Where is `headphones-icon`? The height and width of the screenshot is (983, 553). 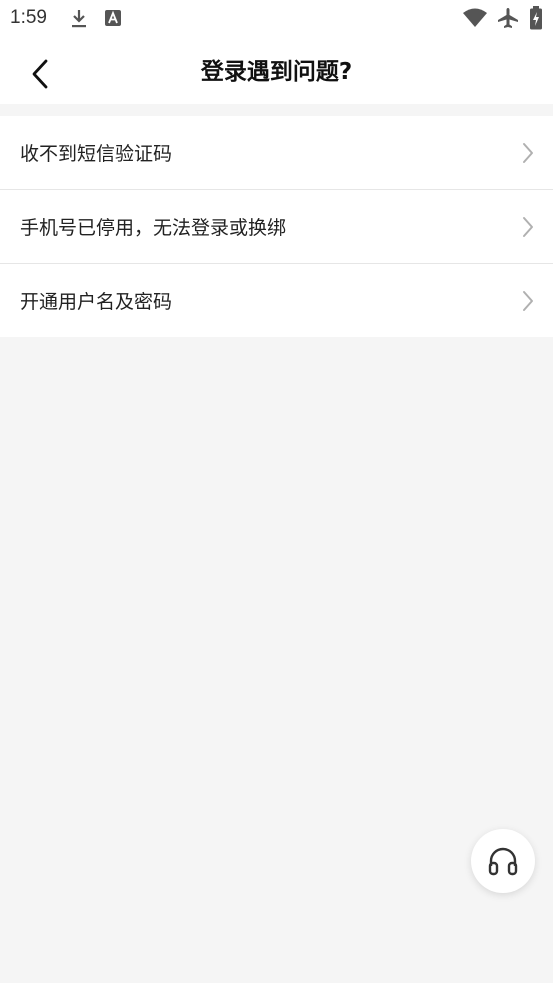 headphones-icon is located at coordinates (503, 861).